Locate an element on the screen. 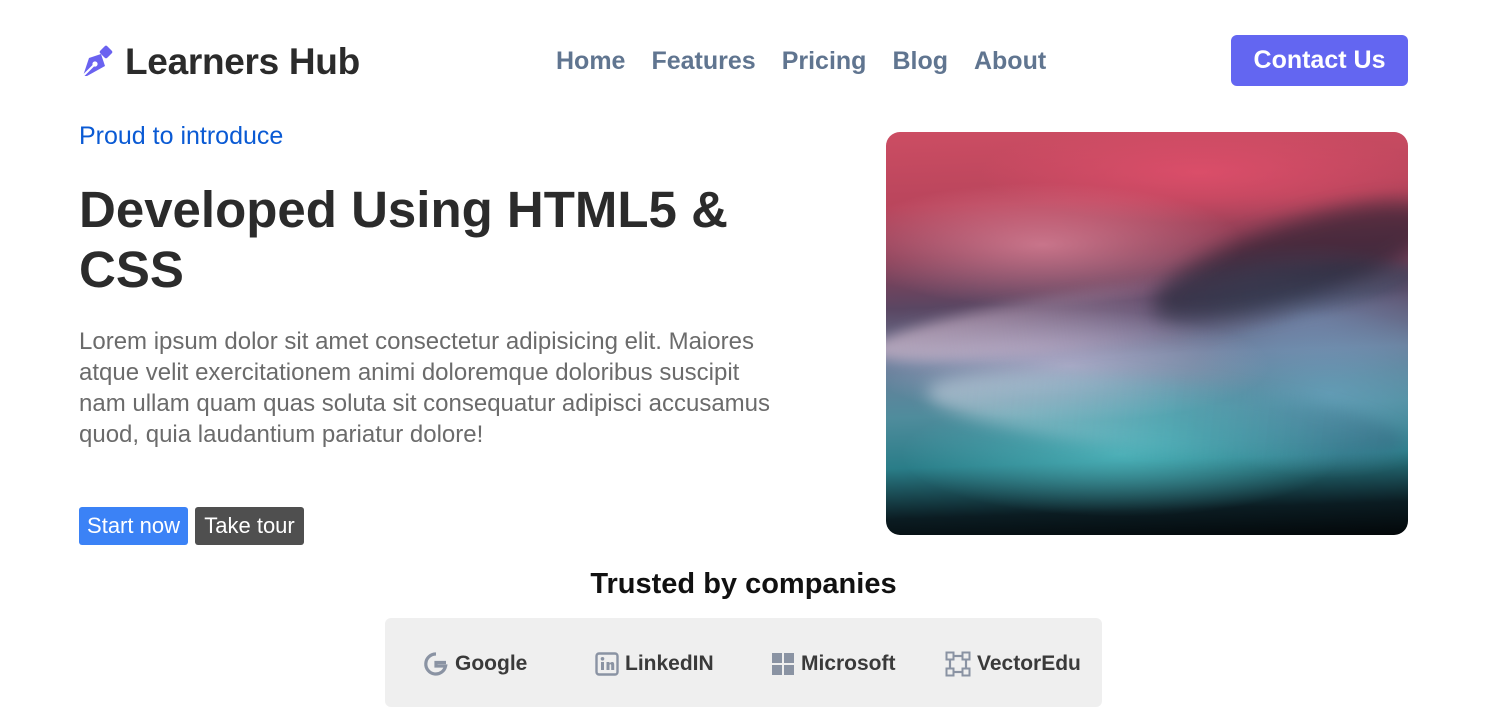 Image resolution: width=1507 pixels, height=712 pixels. nav-link-home: Home is located at coordinates (590, 61).